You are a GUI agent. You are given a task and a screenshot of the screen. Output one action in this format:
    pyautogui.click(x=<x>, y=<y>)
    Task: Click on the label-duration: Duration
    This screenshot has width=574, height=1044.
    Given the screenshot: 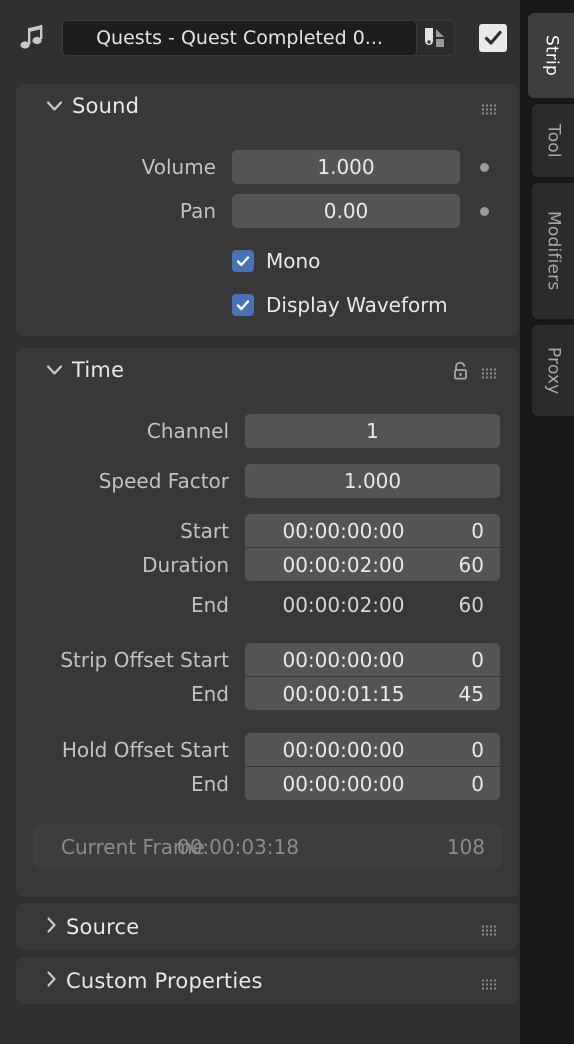 What is the action you would take?
    pyautogui.click(x=185, y=564)
    